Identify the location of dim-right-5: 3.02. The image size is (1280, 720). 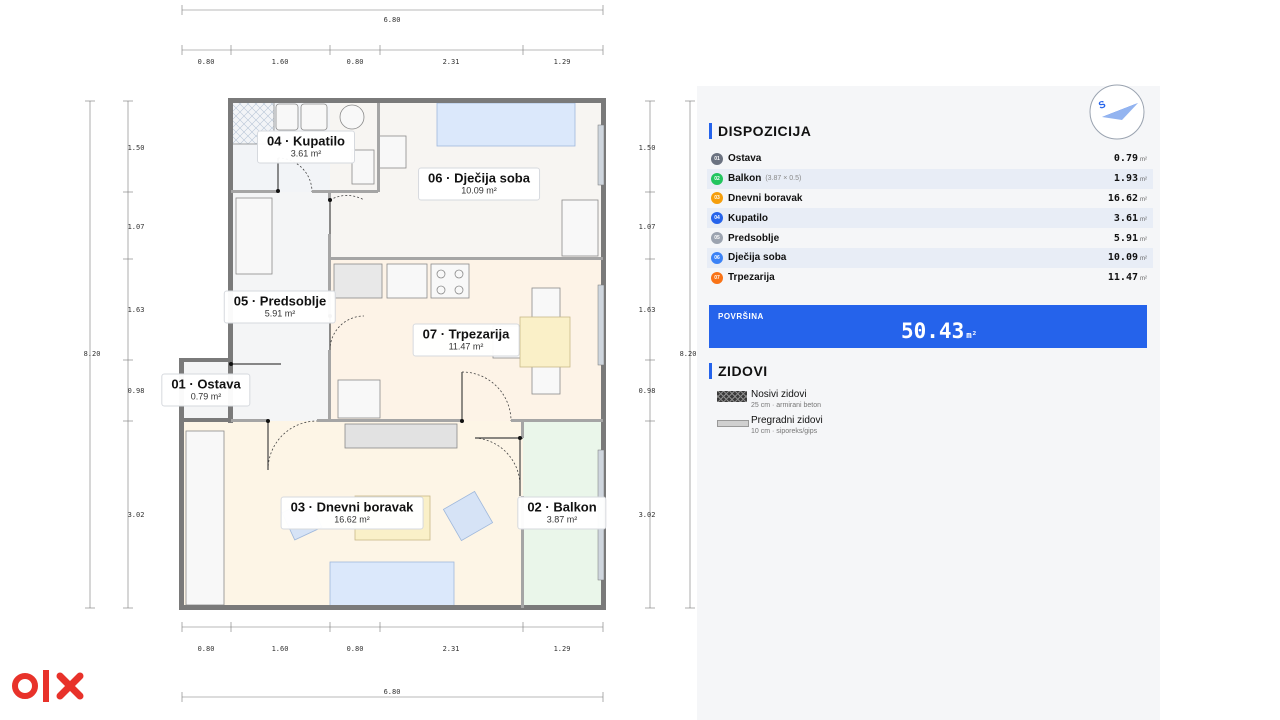
(647, 515).